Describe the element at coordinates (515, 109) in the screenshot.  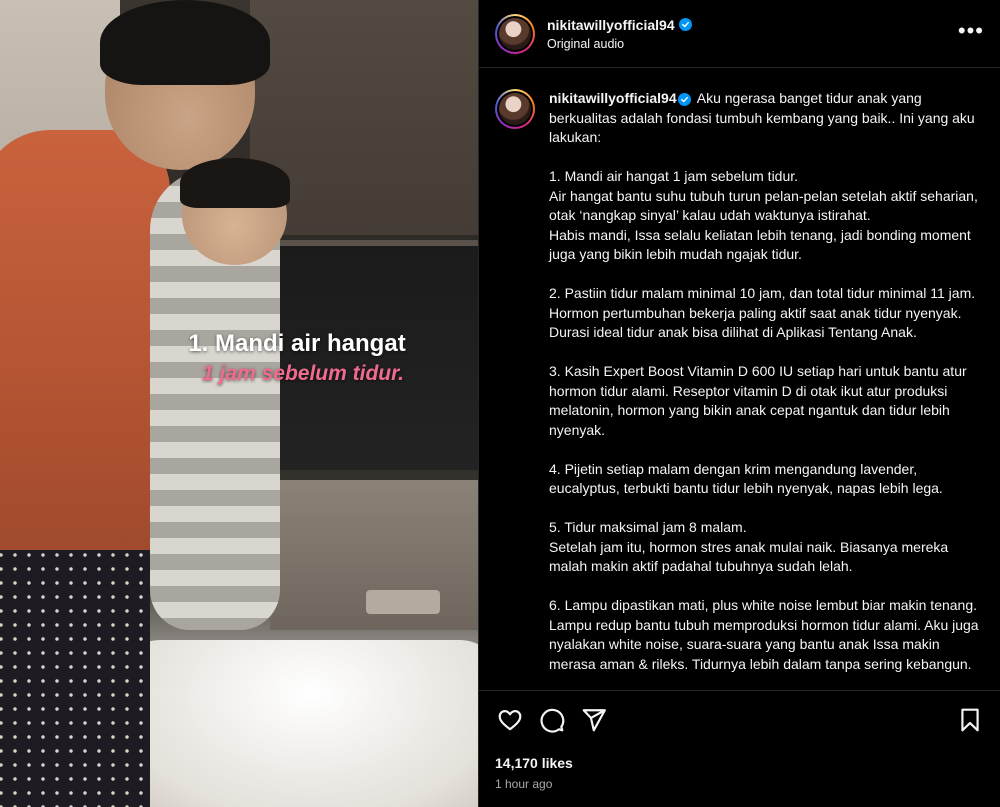
I see `caption-avatar` at that location.